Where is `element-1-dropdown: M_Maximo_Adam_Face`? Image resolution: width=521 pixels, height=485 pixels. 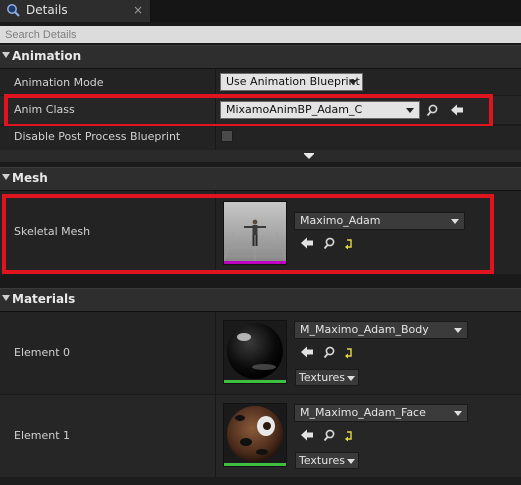 element-1-dropdown: M_Maximo_Adam_Face is located at coordinates (381, 413).